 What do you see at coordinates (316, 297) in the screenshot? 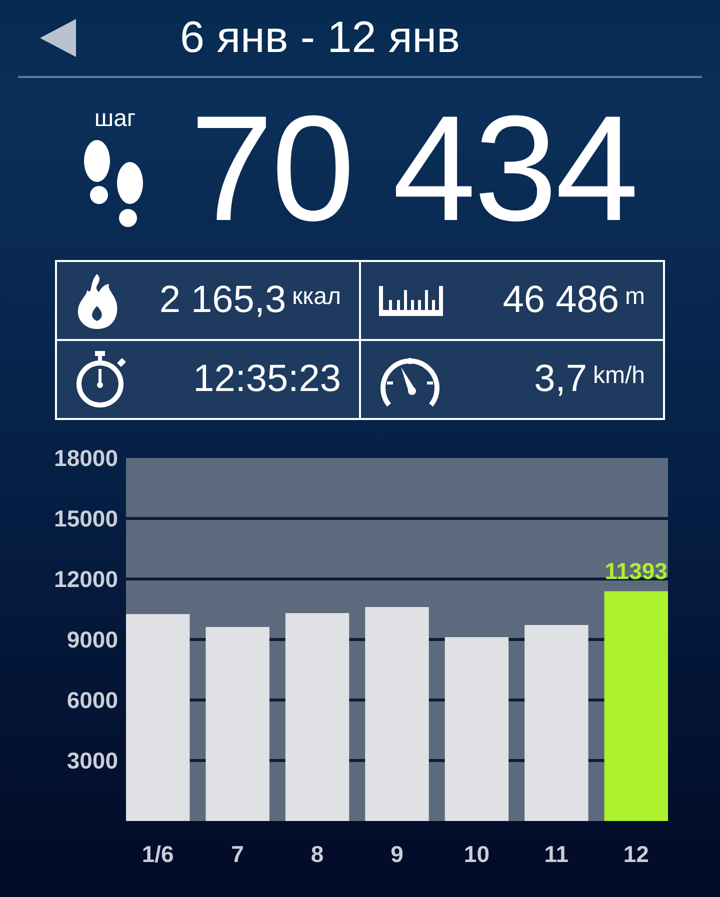
I see `stat-unit: ккал` at bounding box center [316, 297].